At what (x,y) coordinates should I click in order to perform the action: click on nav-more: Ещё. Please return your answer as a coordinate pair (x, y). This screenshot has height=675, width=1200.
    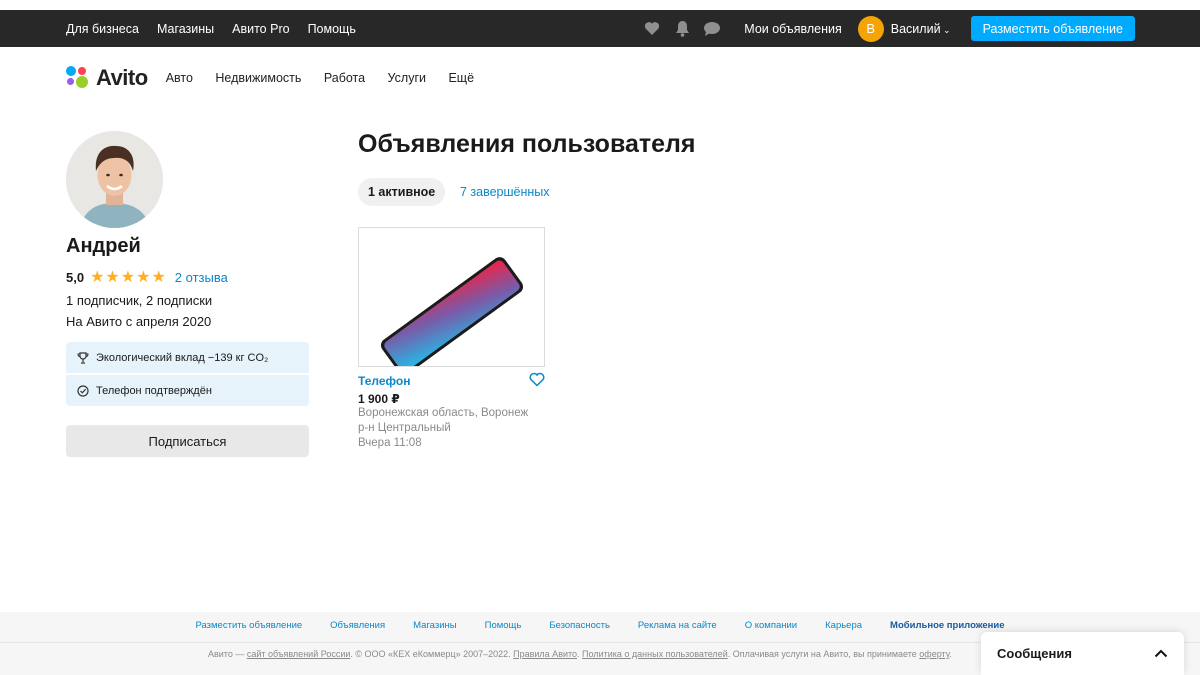
    Looking at the image, I should click on (461, 78).